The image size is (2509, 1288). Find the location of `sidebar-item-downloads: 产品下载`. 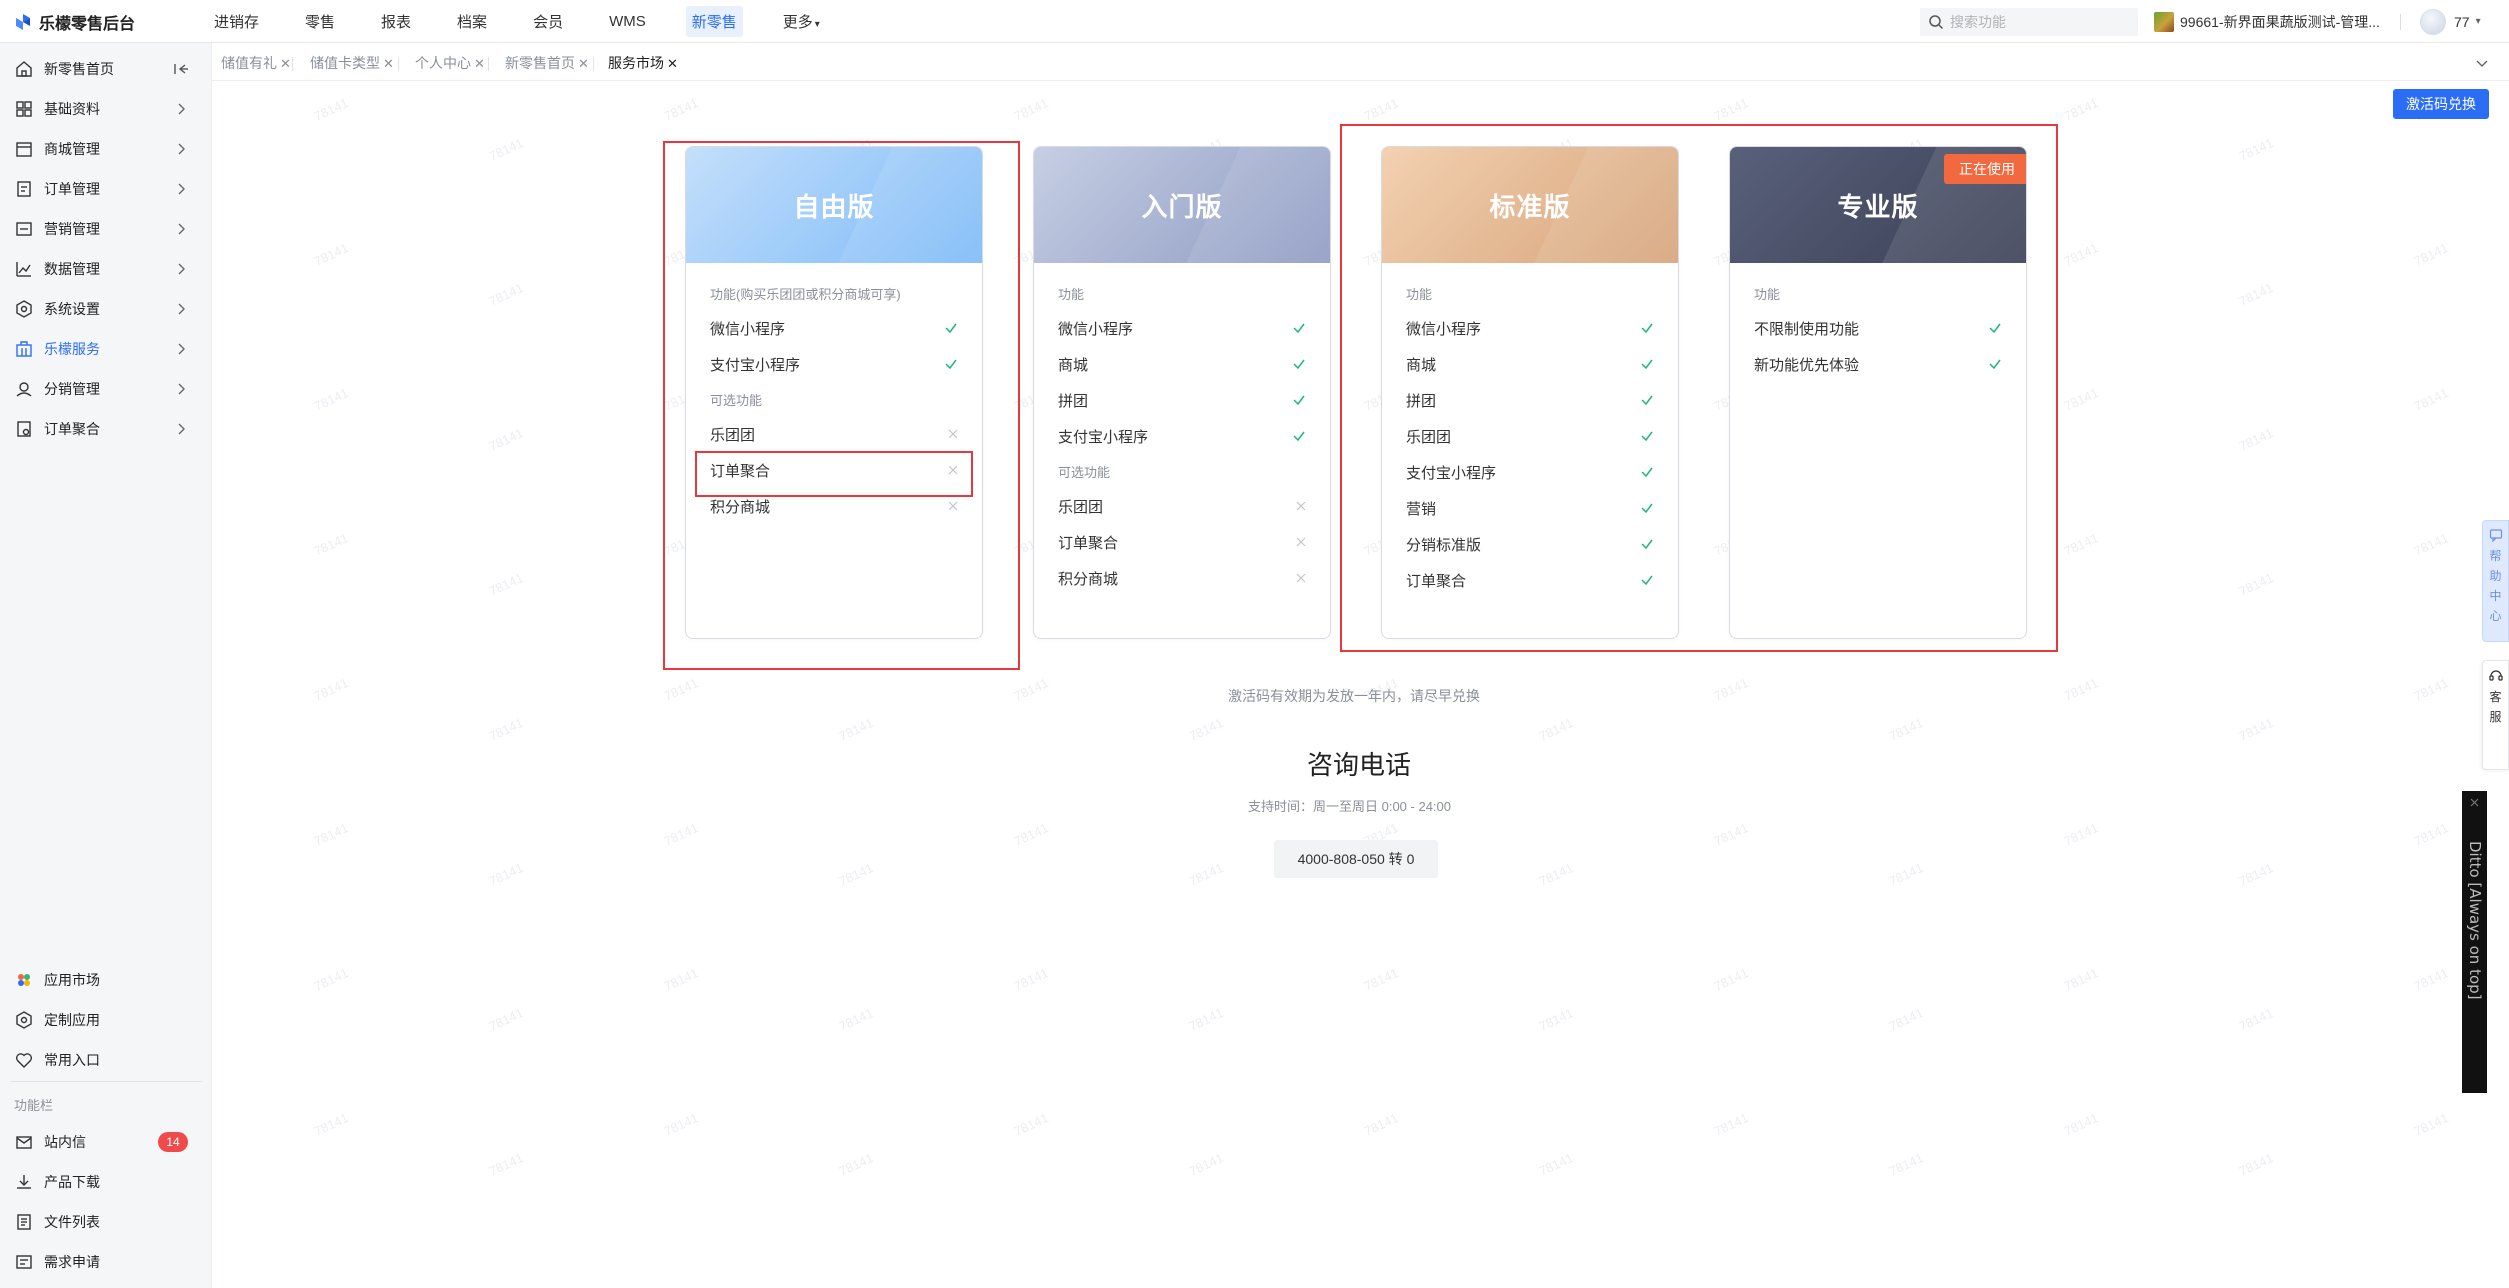

sidebar-item-downloads: 产品下载 is located at coordinates (106, 1182).